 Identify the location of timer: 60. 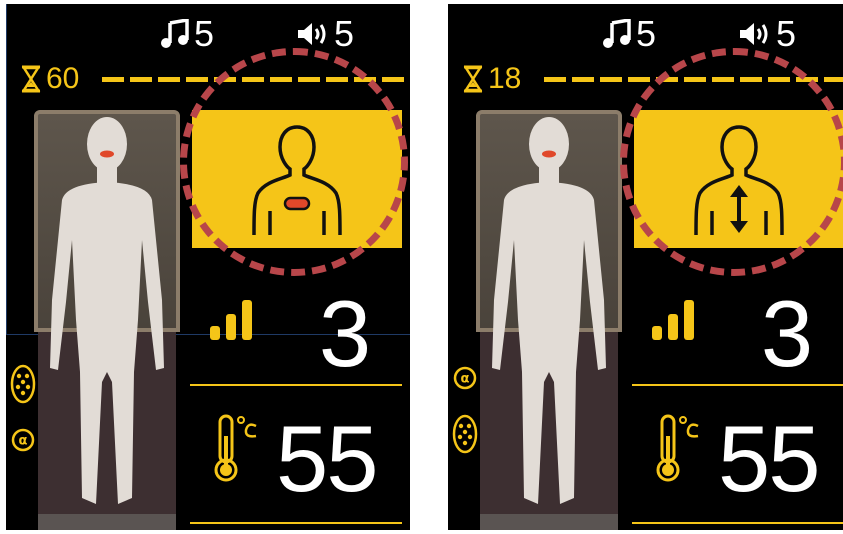
(215, 79).